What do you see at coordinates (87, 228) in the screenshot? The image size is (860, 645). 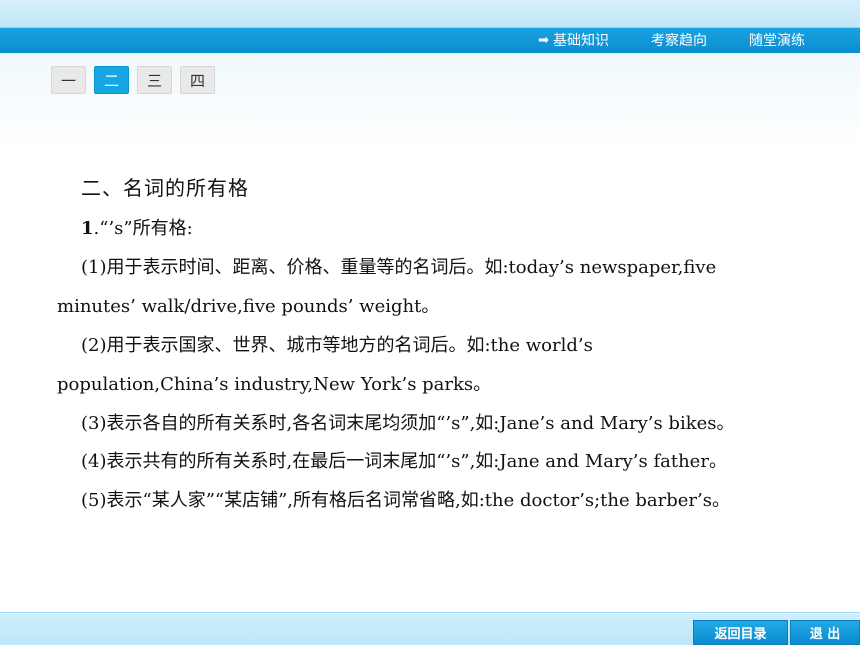 I see `item-number: 1` at bounding box center [87, 228].